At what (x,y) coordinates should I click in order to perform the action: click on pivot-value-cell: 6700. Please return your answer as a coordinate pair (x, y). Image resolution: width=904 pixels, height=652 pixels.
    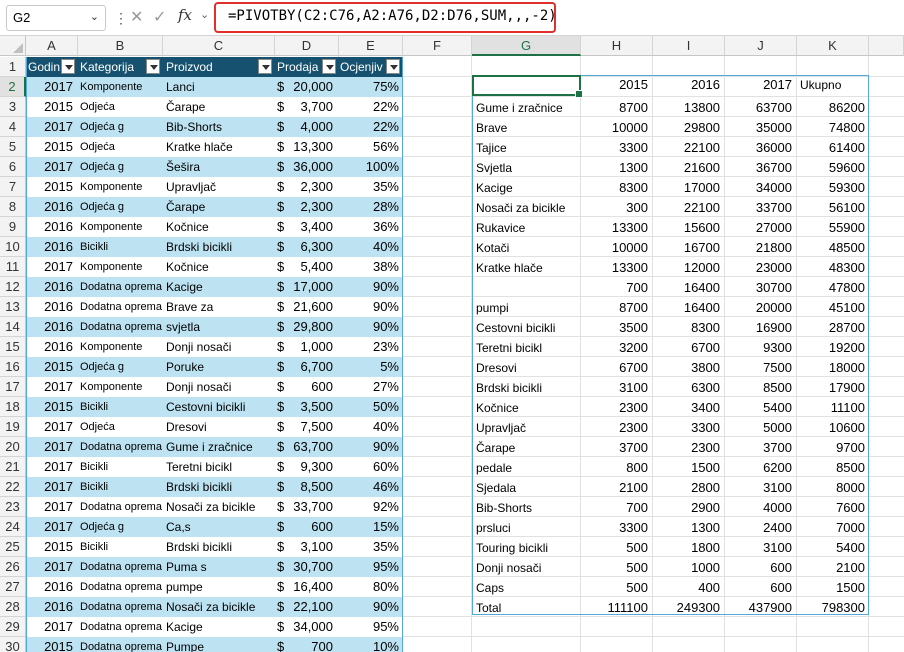
    Looking at the image, I should click on (688, 348).